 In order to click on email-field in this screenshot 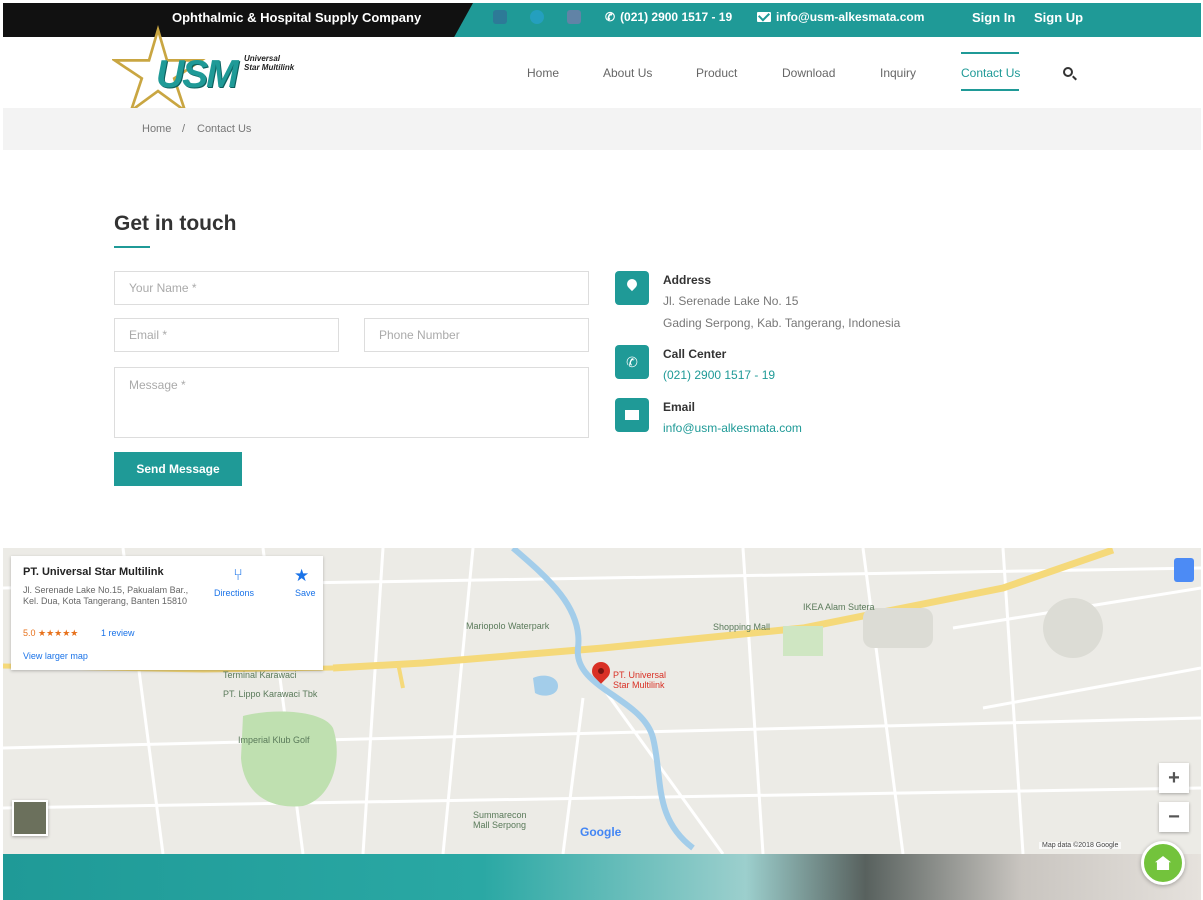, I will do `click(226, 335)`.